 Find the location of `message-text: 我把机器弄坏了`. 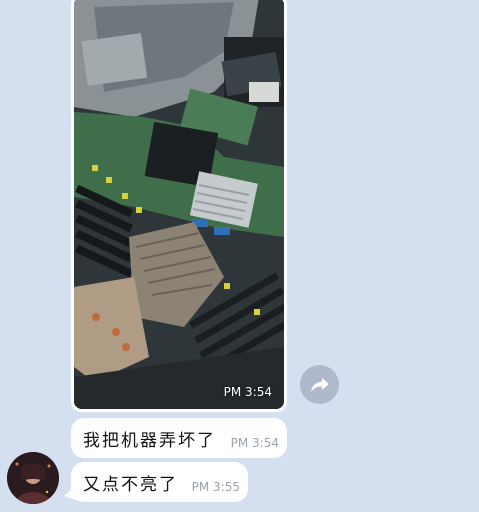

message-text: 我把机器弄坏了 is located at coordinates (149, 440).